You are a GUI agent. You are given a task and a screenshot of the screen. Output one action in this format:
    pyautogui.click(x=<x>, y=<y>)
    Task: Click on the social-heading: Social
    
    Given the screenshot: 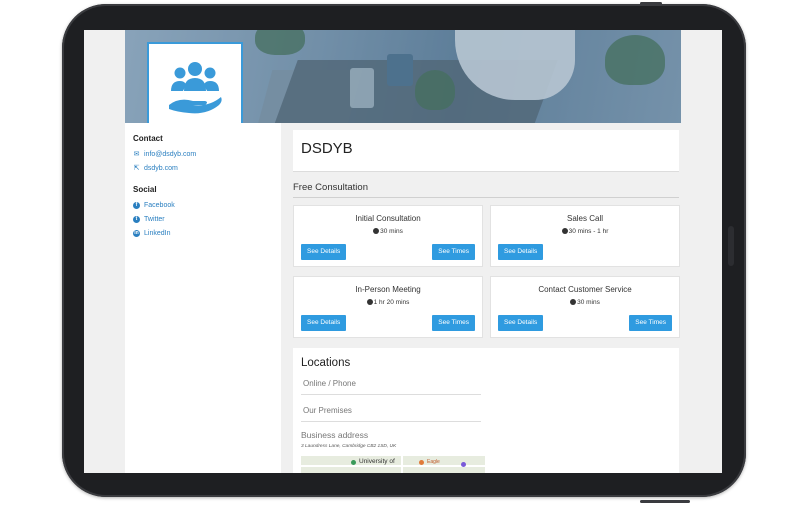 What is the action you would take?
    pyautogui.click(x=145, y=189)
    